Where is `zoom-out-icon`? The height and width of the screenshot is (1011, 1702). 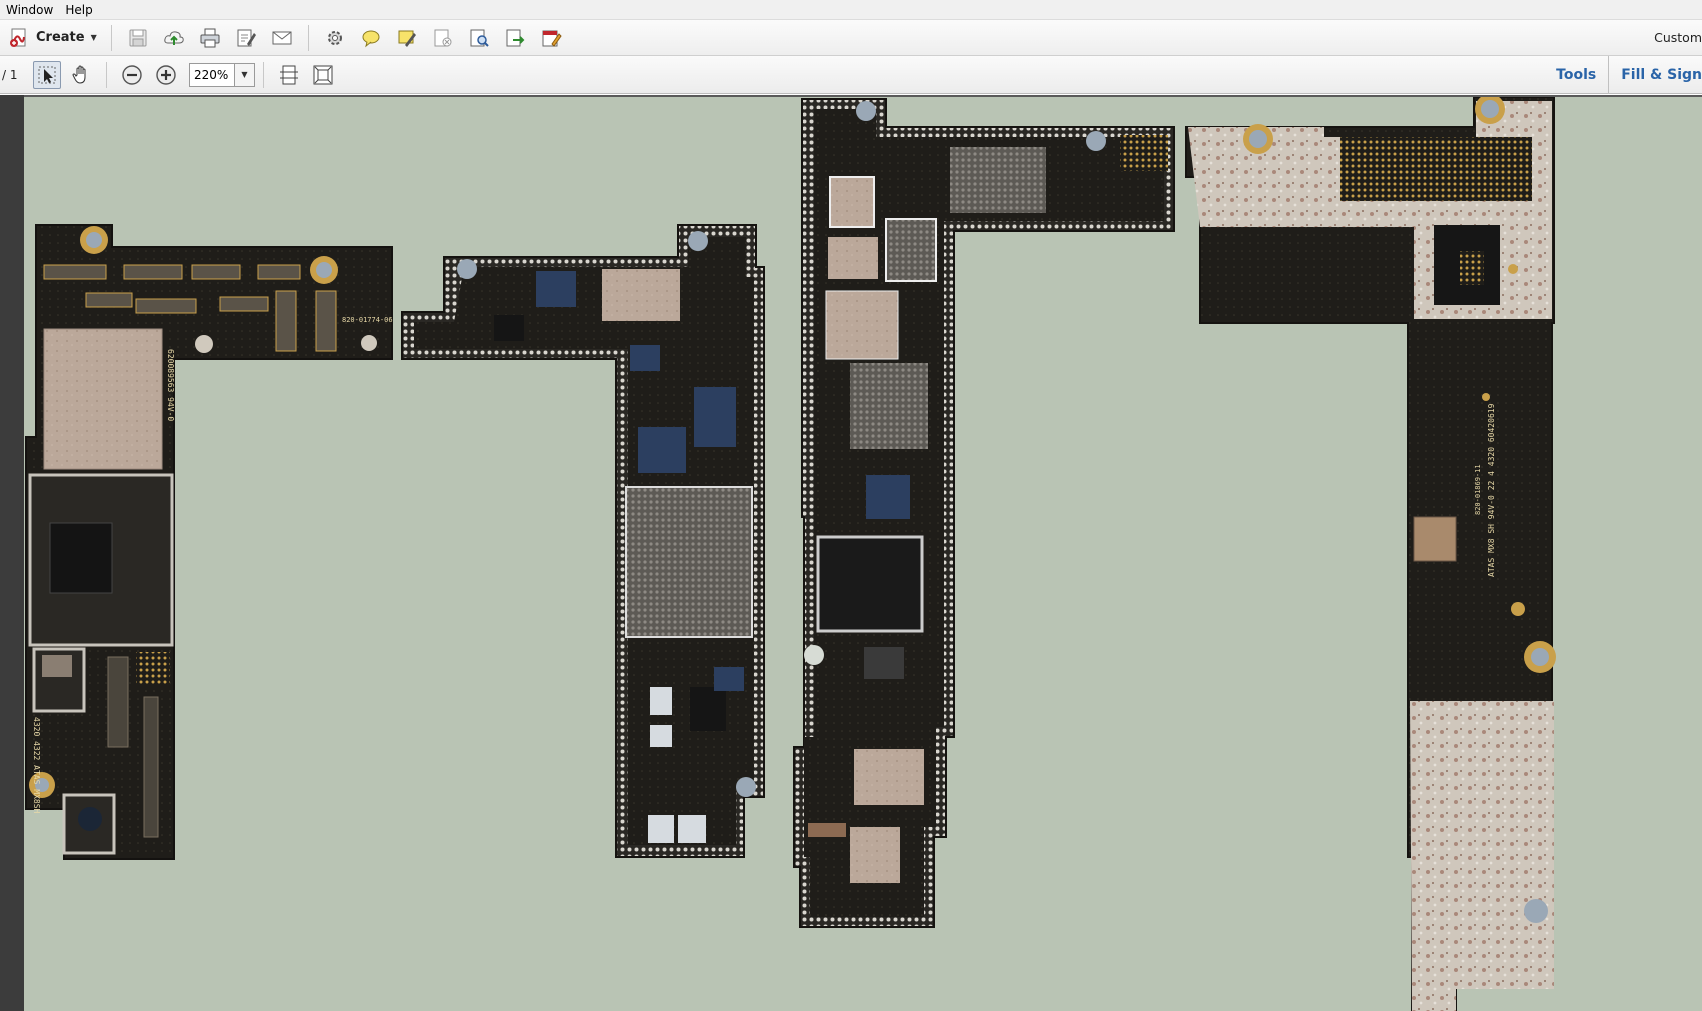
zoom-out-icon is located at coordinates (132, 74).